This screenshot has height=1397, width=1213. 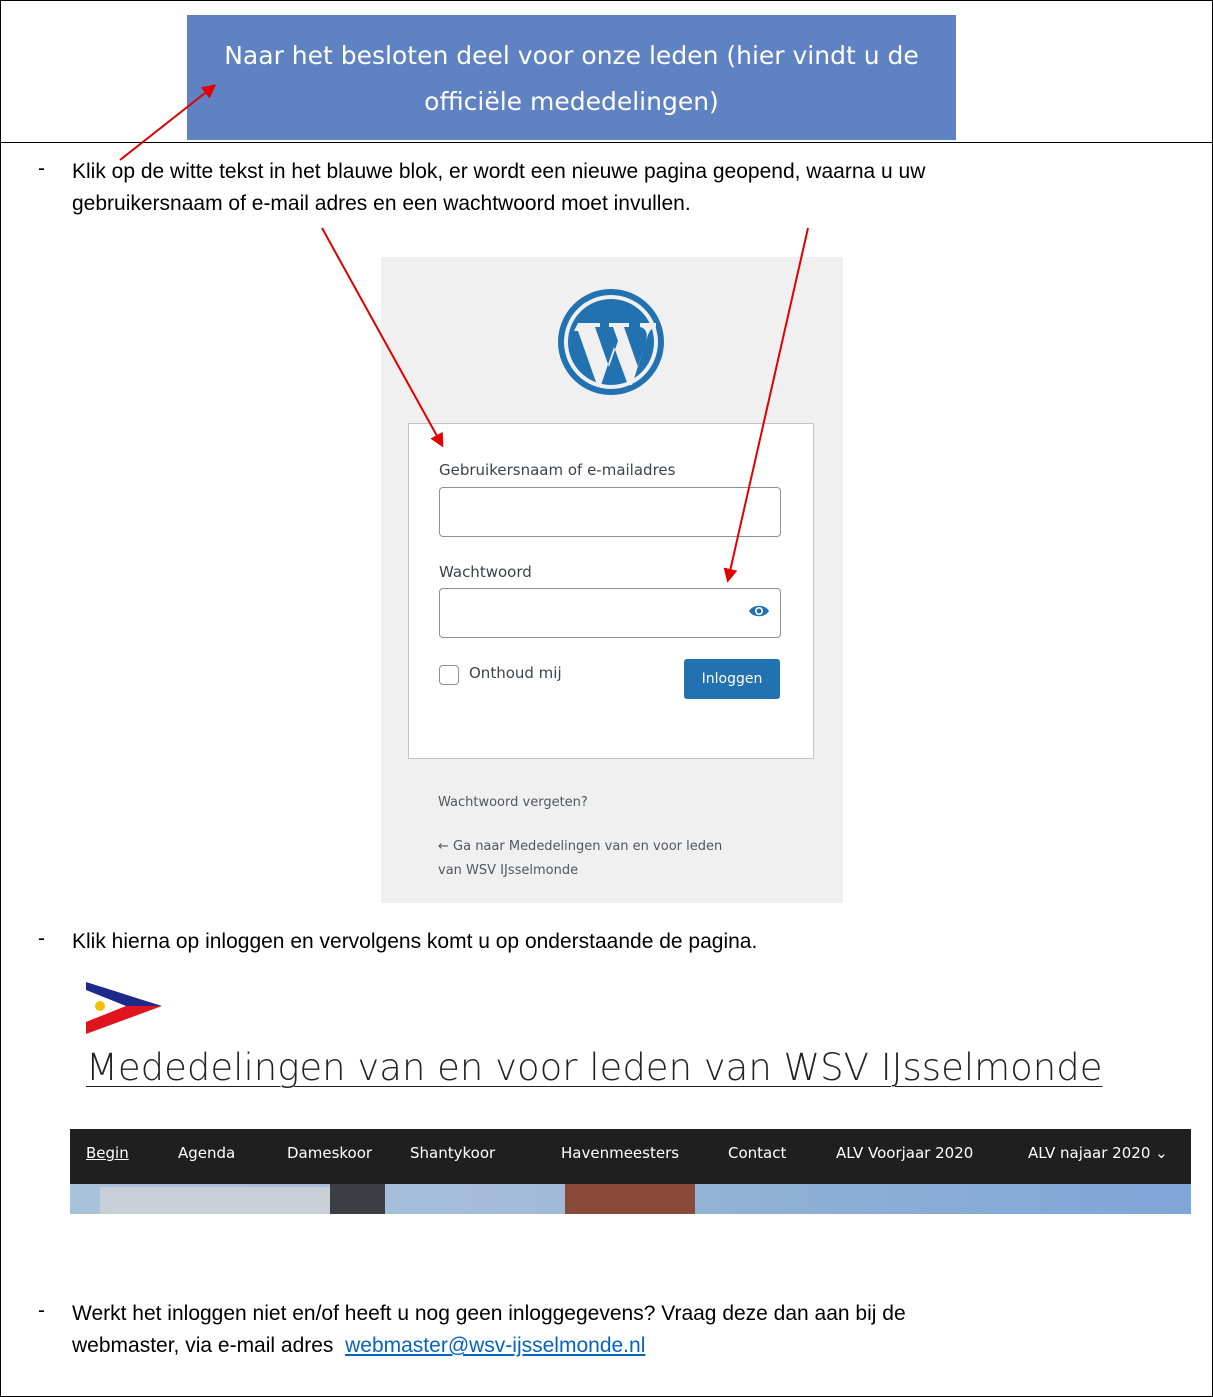 What do you see at coordinates (382, 337) in the screenshot?
I see `arrow-to-username-field` at bounding box center [382, 337].